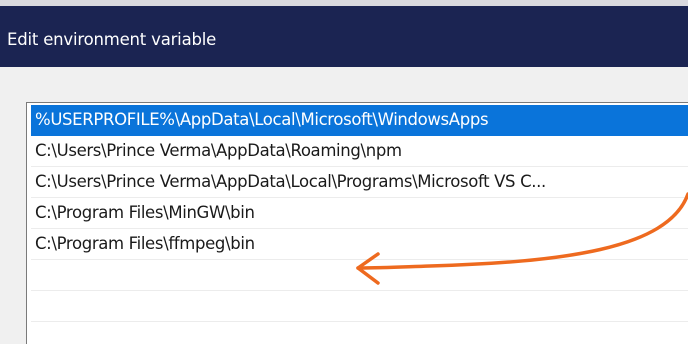  I want to click on list-item-label: C:\Program Files\ffmpeg\bin, so click(145, 243).